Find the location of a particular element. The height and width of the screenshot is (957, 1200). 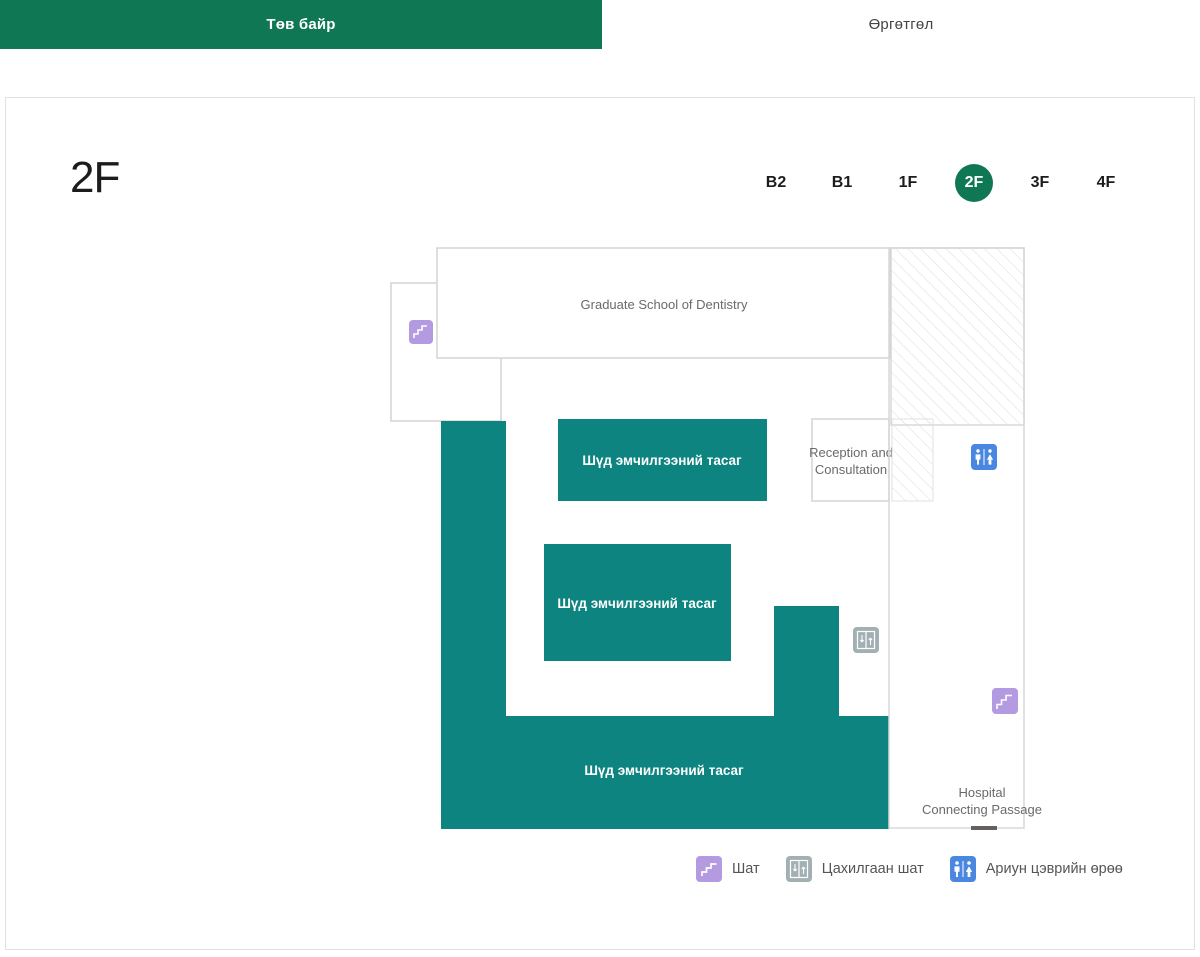

tab-annex: Өргөтгөл is located at coordinates (901, 24).